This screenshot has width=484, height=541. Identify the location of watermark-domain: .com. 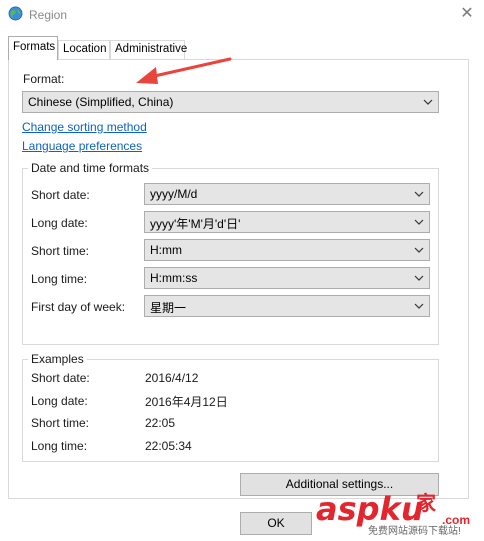
(456, 520).